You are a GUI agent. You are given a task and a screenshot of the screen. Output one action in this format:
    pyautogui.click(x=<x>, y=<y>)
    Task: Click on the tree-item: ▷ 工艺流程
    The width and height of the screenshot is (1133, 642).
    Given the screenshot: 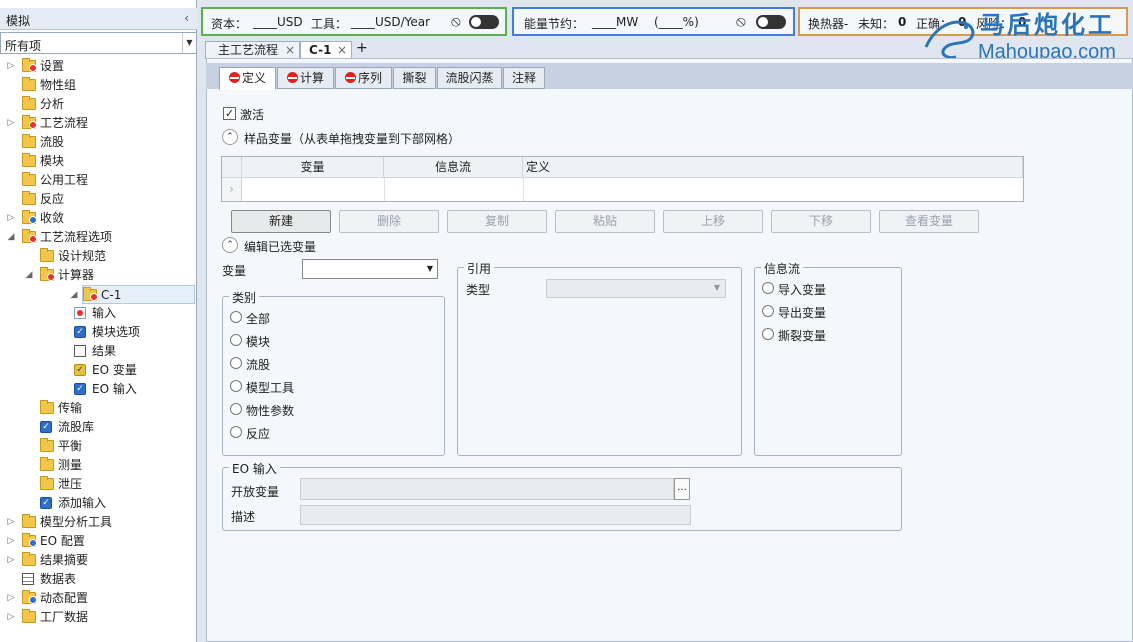 What is the action you would take?
    pyautogui.click(x=98, y=123)
    